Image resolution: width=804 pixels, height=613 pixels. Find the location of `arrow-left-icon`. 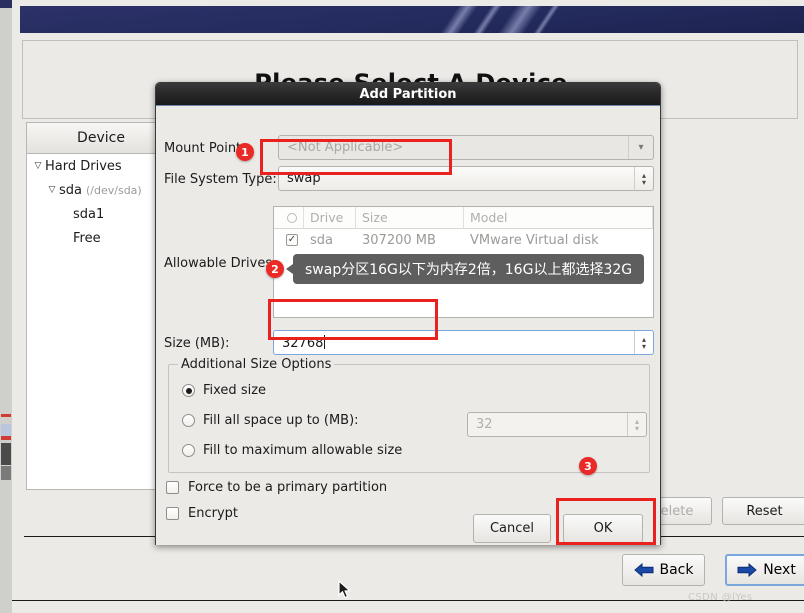

arrow-left-icon is located at coordinates (643, 570).